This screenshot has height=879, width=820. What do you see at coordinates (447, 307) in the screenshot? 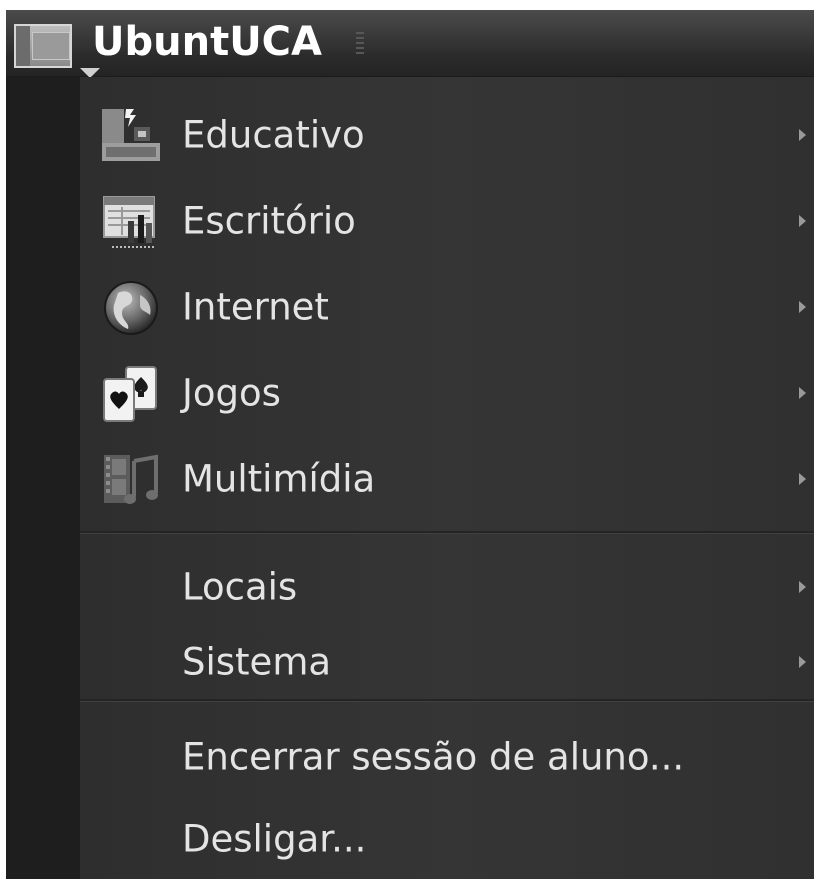
I see `menu-item-internet: Internet` at bounding box center [447, 307].